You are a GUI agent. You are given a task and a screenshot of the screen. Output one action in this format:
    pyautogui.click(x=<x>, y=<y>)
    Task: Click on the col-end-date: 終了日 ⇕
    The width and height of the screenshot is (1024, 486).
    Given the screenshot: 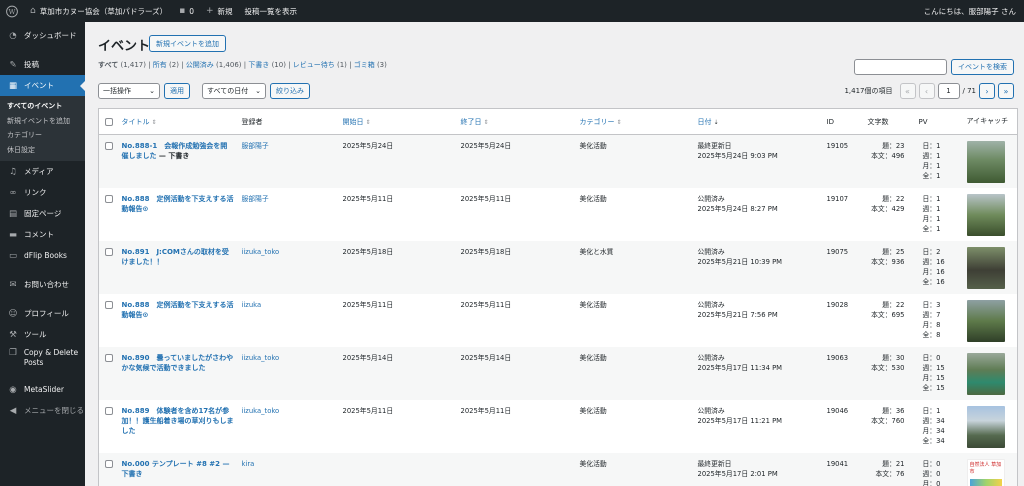 What is the action you would take?
    pyautogui.click(x=516, y=121)
    